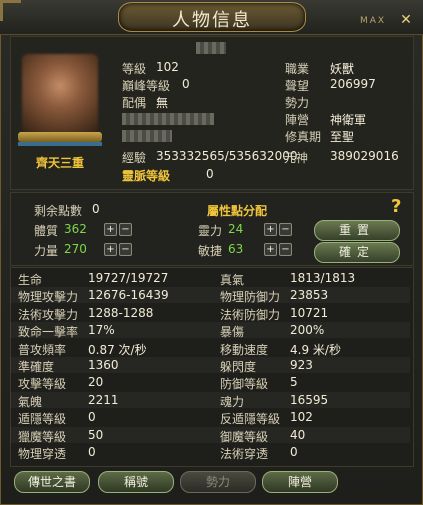 This screenshot has height=505, width=423. Describe the element at coordinates (250, 297) in the screenshot. I see `stat-label: 物理防御力` at that location.